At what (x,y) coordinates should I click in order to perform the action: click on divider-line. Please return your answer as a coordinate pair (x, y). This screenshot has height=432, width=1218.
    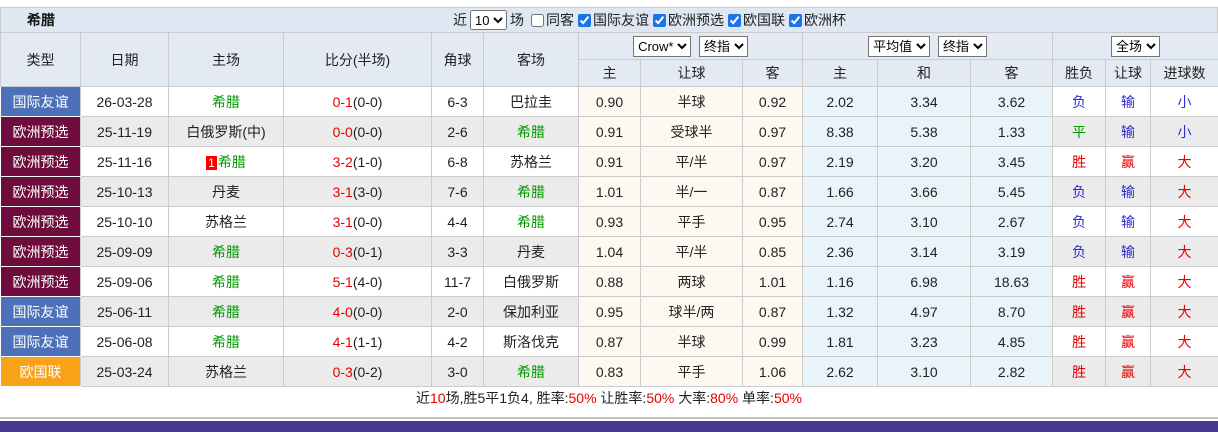
    Looking at the image, I should click on (609, 418).